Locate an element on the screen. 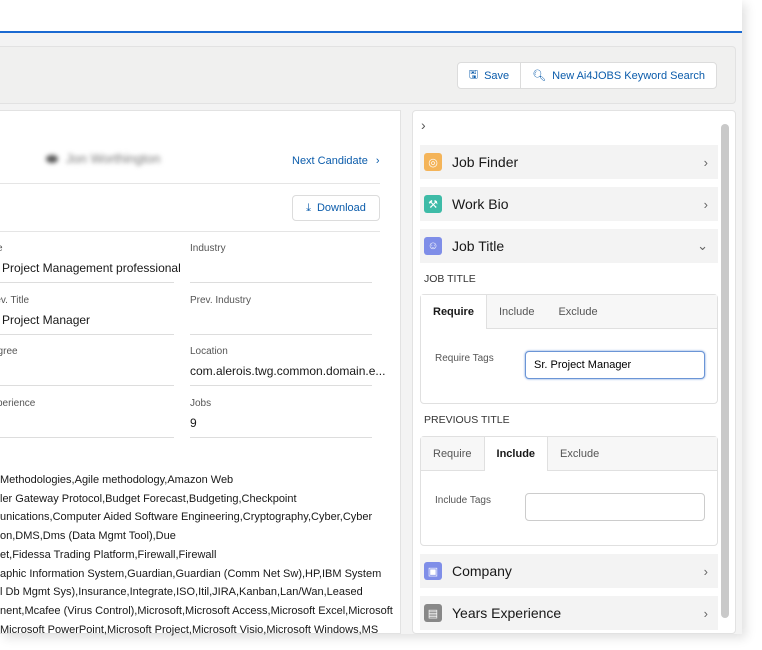 The width and height of the screenshot is (762, 650). section-company: ▣ Company › is located at coordinates (569, 571).